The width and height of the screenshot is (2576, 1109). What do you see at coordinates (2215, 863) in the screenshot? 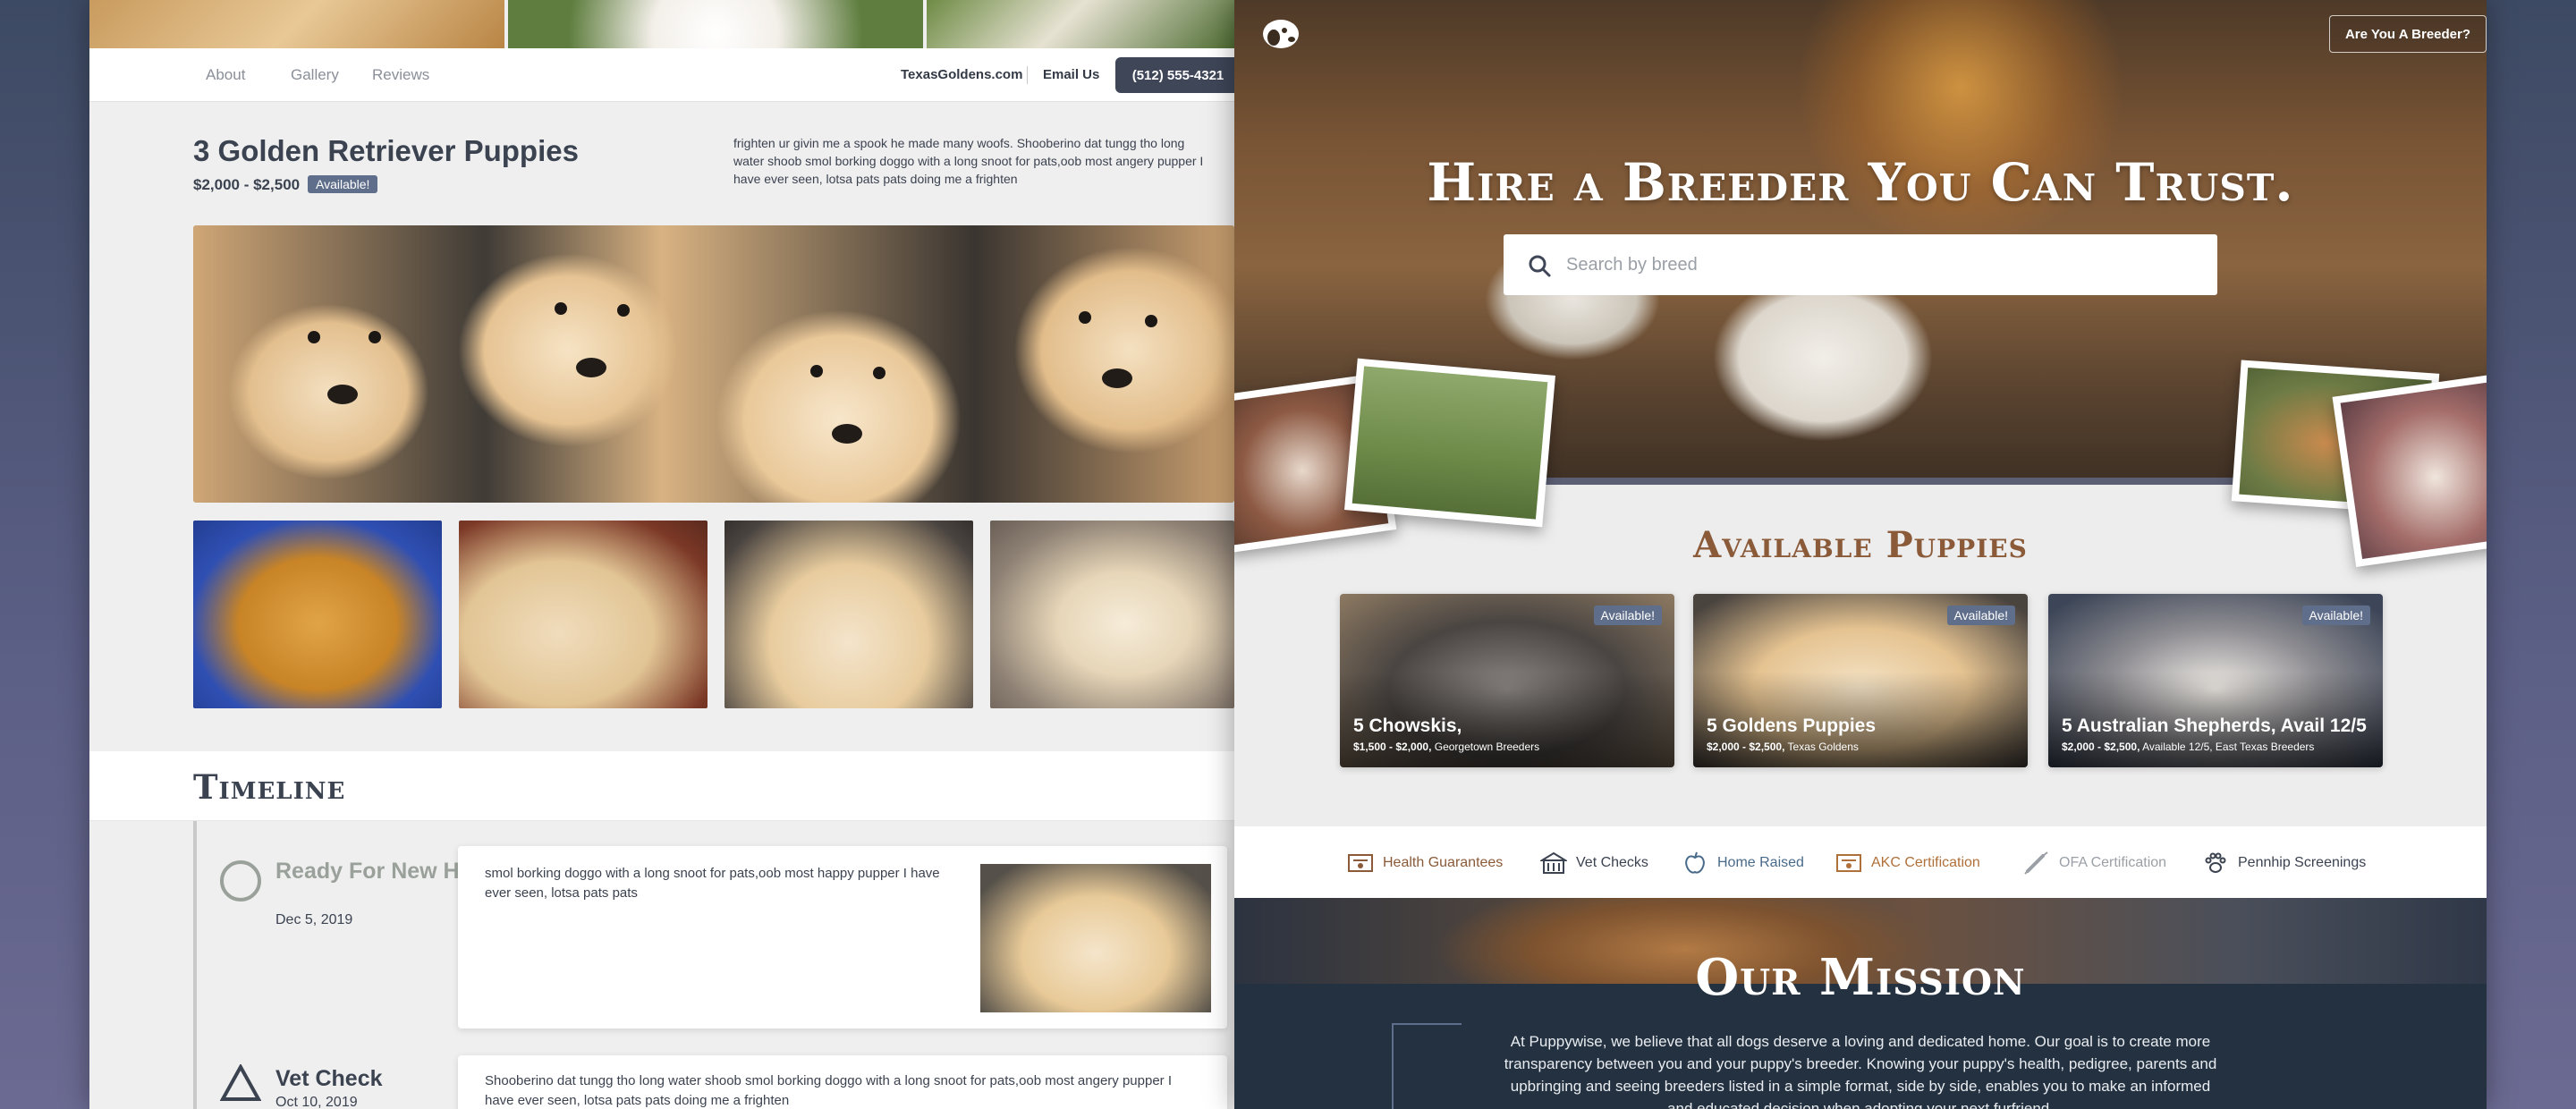
I see `paw-icon` at bounding box center [2215, 863].